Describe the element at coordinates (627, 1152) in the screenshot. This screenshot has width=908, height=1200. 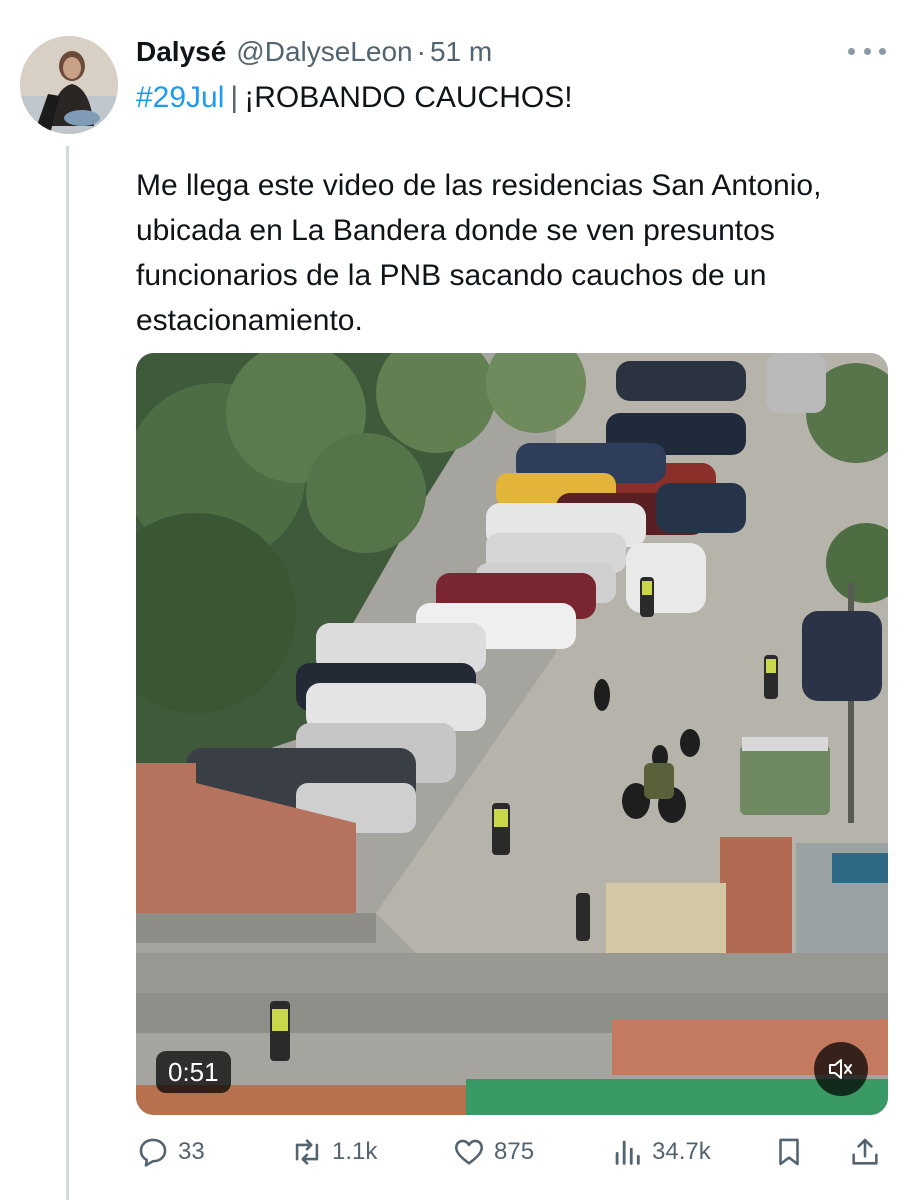
I see `views-icon` at that location.